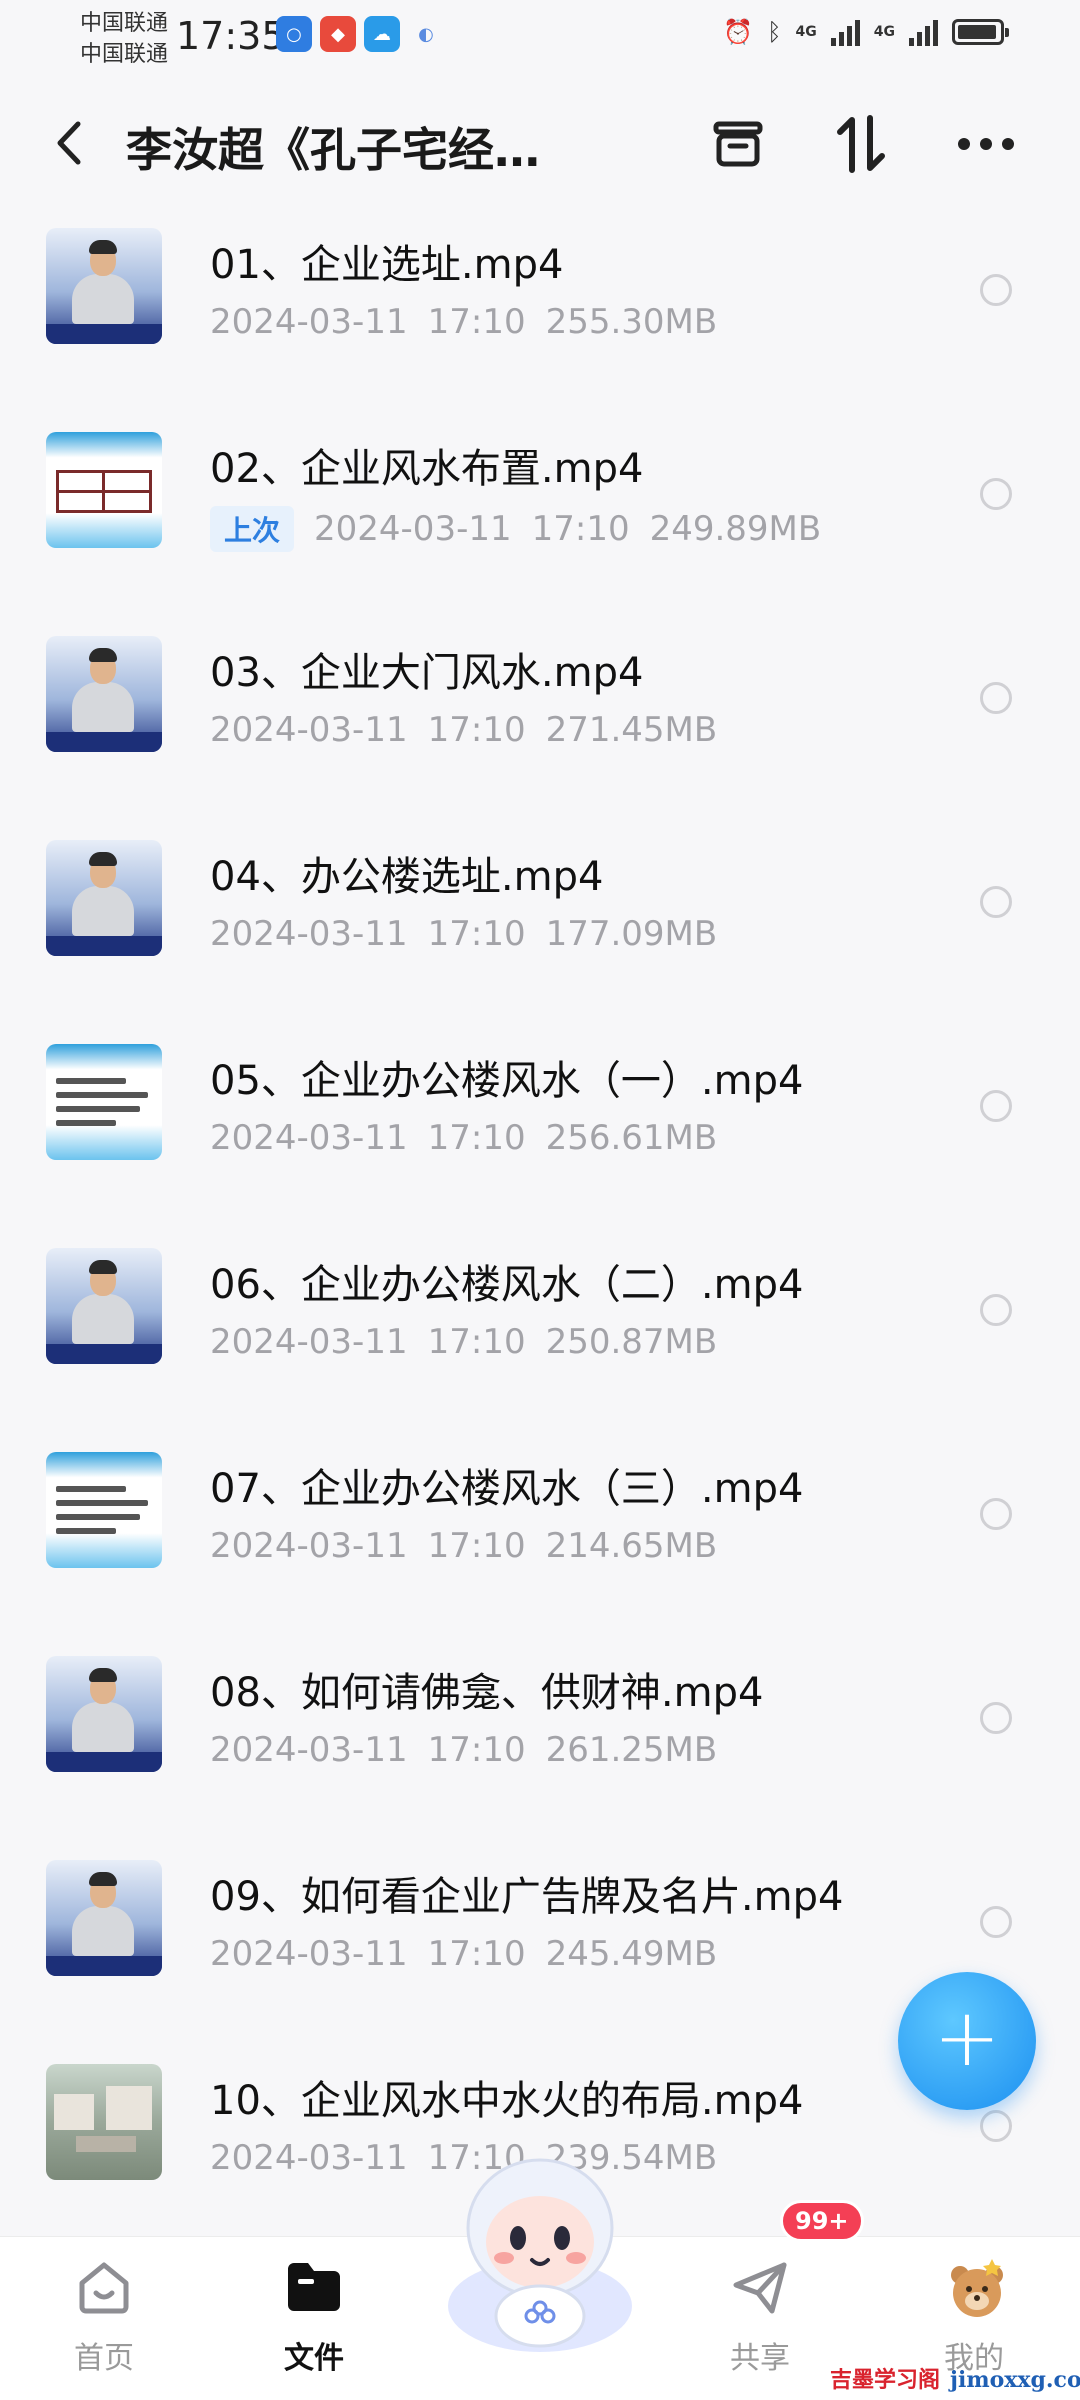 This screenshot has height=2400, width=1080. I want to click on bluetooth-icon: ᛒ, so click(774, 32).